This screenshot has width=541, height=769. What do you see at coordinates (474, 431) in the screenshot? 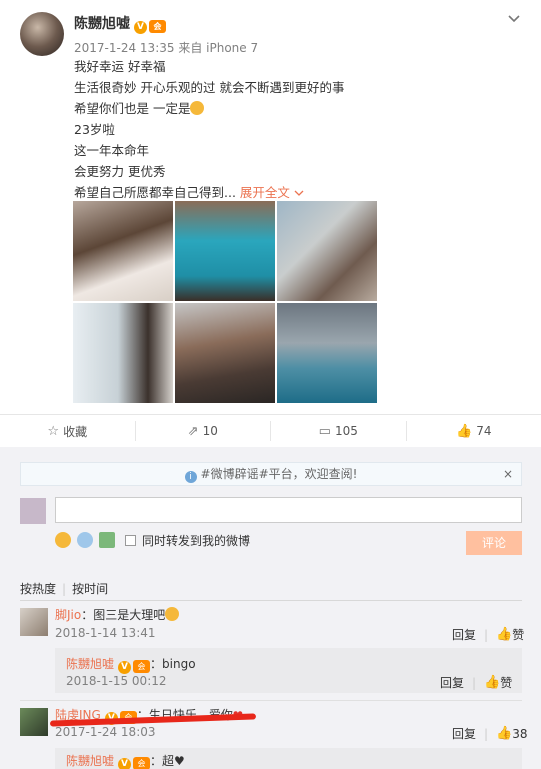
I see `like-button: 👍 74` at bounding box center [474, 431].